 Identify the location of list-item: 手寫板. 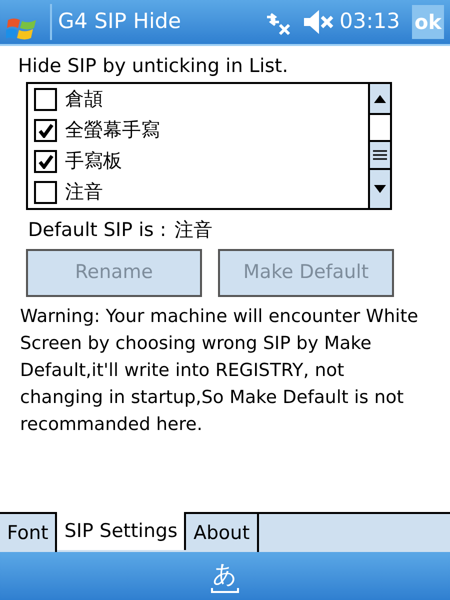
(198, 161).